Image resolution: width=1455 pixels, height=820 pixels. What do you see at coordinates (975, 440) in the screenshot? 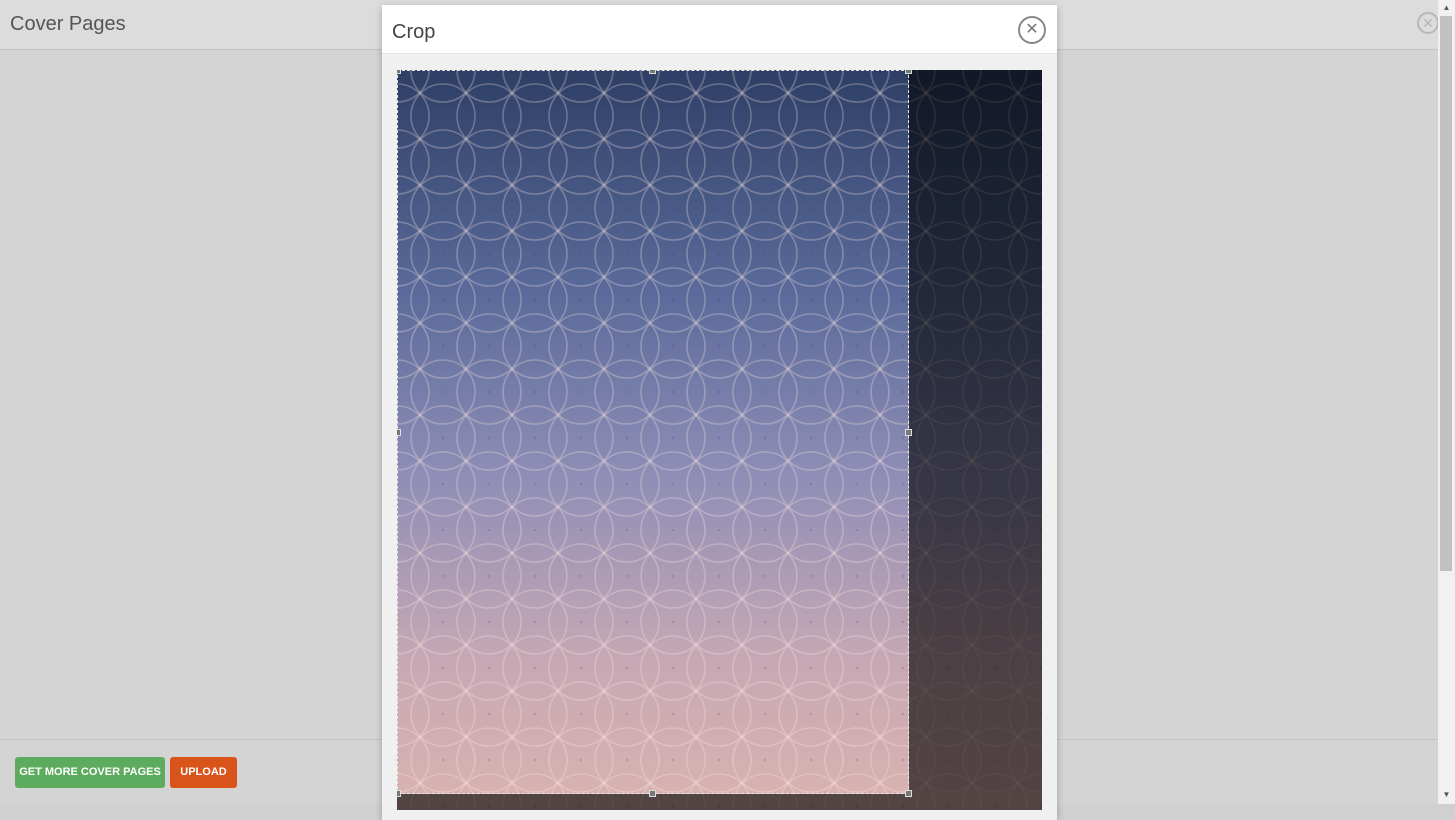
I see `crop-outside-area` at bounding box center [975, 440].